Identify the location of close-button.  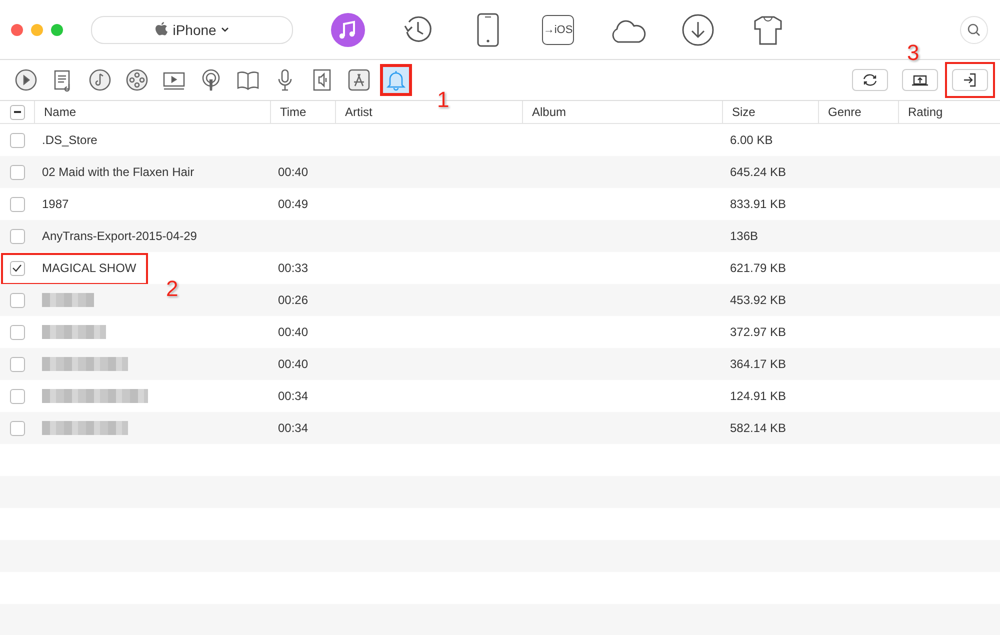
(17, 30).